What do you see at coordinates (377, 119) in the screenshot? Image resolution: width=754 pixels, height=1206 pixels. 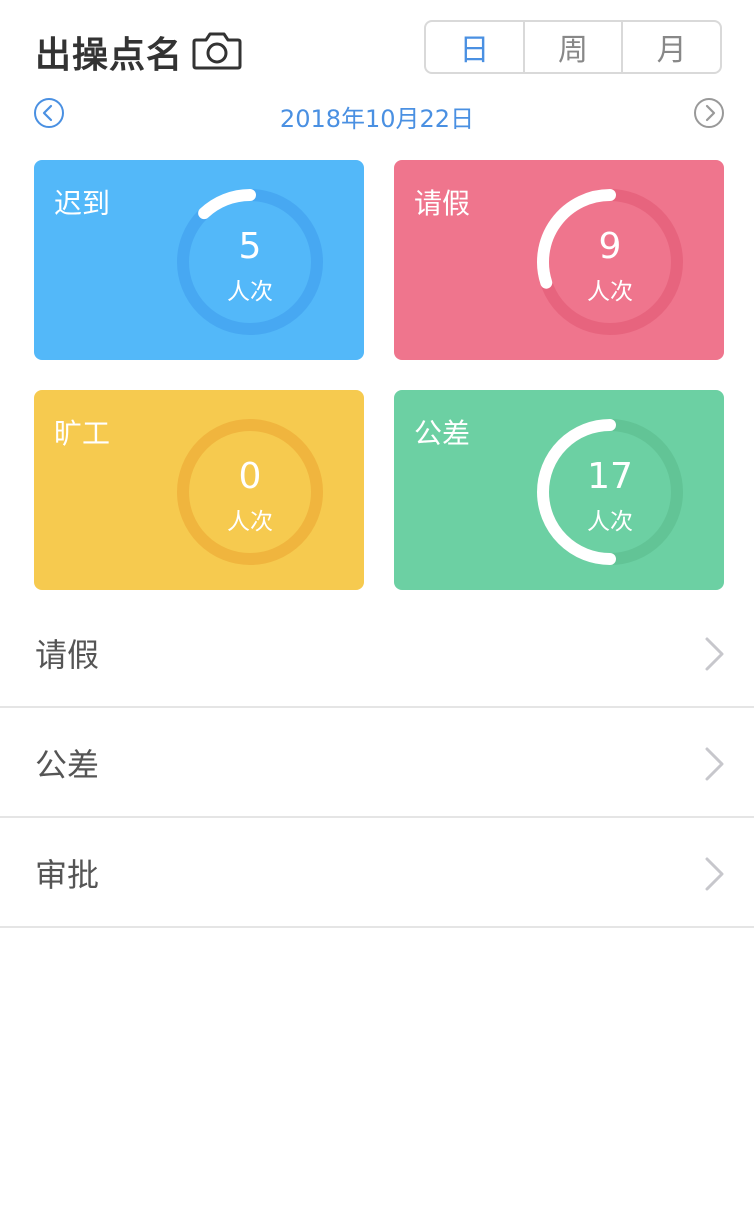 I see `current-date: 2018年10月22日` at bounding box center [377, 119].